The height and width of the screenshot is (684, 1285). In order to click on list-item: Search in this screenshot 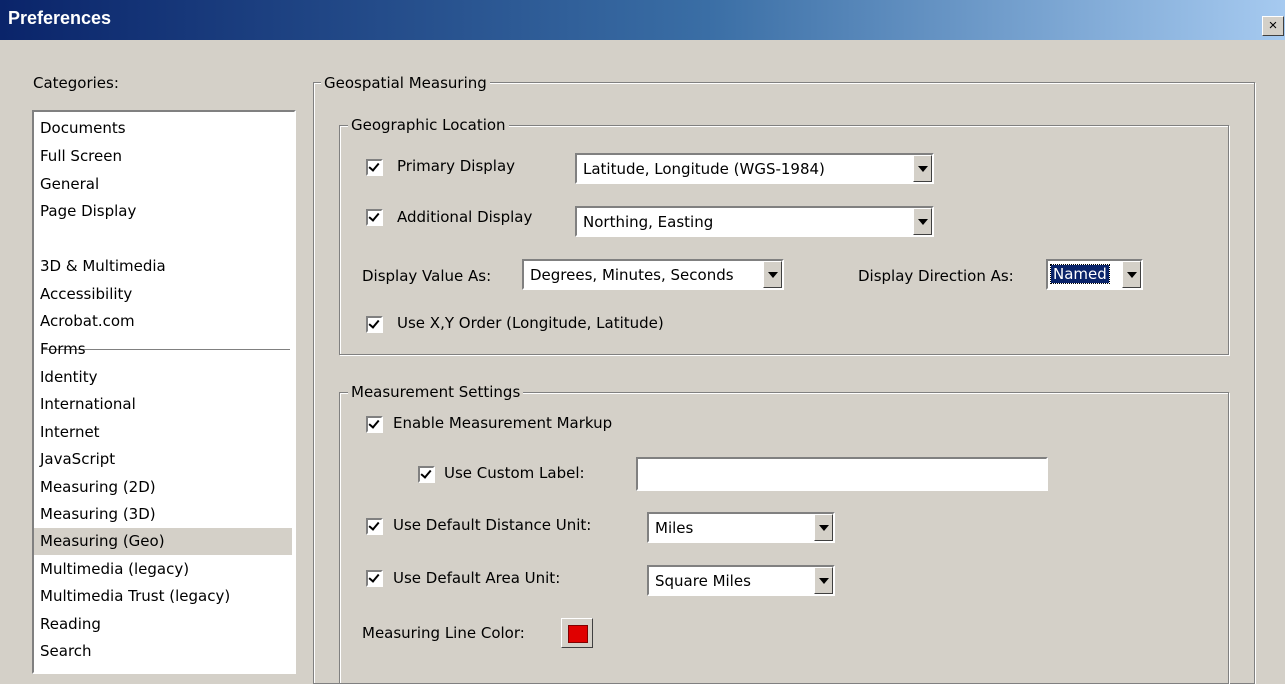, I will do `click(66, 651)`.